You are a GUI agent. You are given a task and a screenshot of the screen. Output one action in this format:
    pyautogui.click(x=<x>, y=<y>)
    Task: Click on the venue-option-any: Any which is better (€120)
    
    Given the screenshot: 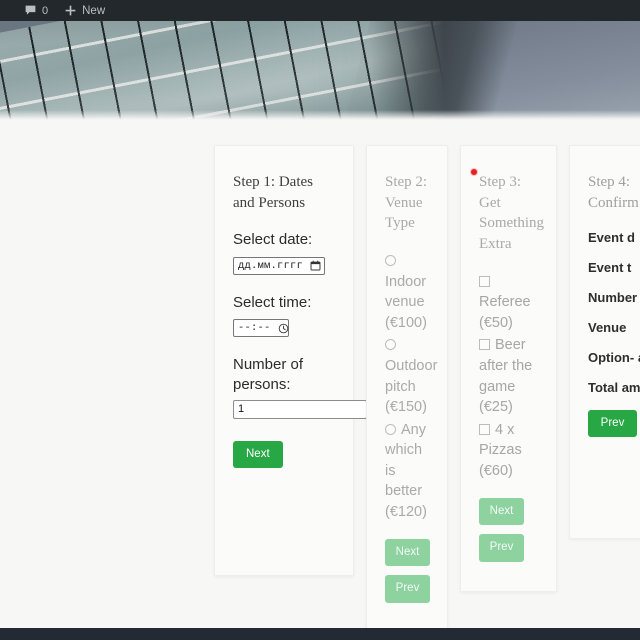 What is the action you would take?
    pyautogui.click(x=407, y=471)
    